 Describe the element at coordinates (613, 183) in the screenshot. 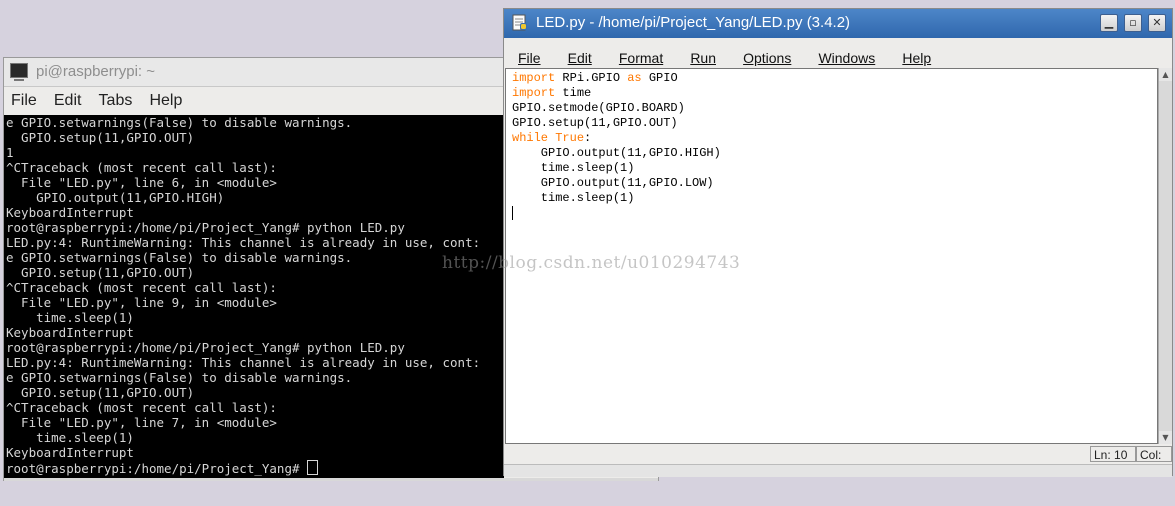

I see `code-token: GPIO.output(11,GPIO.LOW)` at that location.